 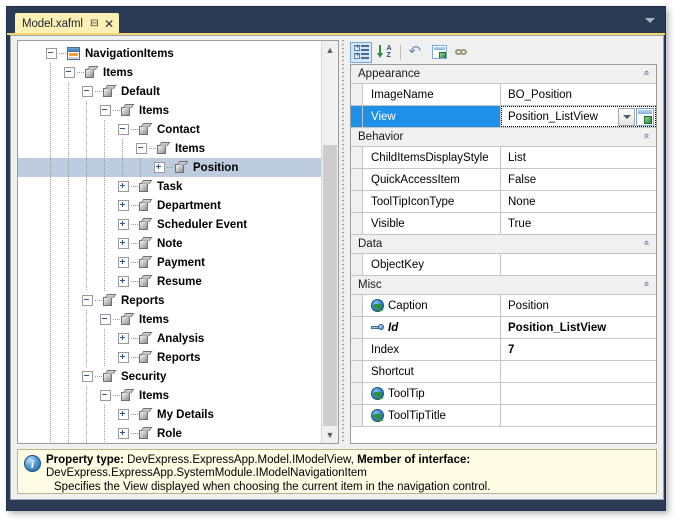 What do you see at coordinates (170, 186) in the screenshot?
I see `tree-node: Task` at bounding box center [170, 186].